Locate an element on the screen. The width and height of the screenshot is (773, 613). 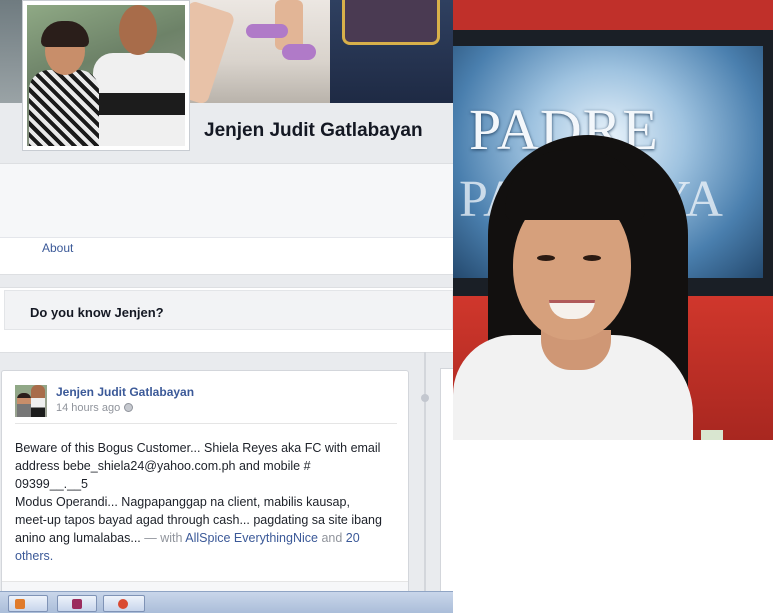
cover-photo-image is located at coordinates (306, 51).